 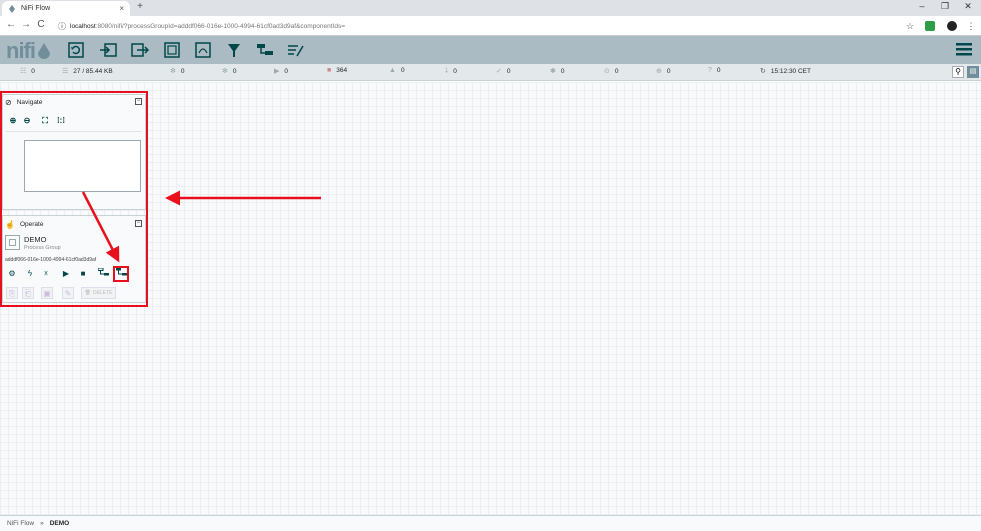 I want to click on stopped-value: 364, so click(x=342, y=70).